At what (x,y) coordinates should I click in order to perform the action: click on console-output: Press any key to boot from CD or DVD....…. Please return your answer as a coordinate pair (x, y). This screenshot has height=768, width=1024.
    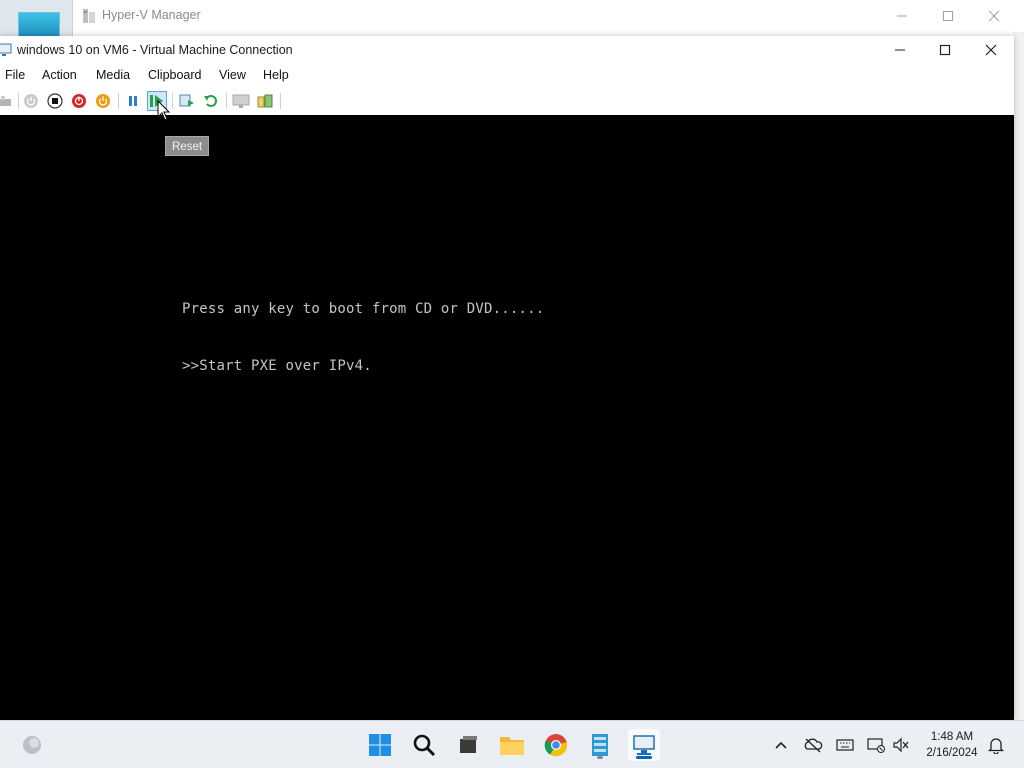
    Looking at the image, I should click on (363, 338).